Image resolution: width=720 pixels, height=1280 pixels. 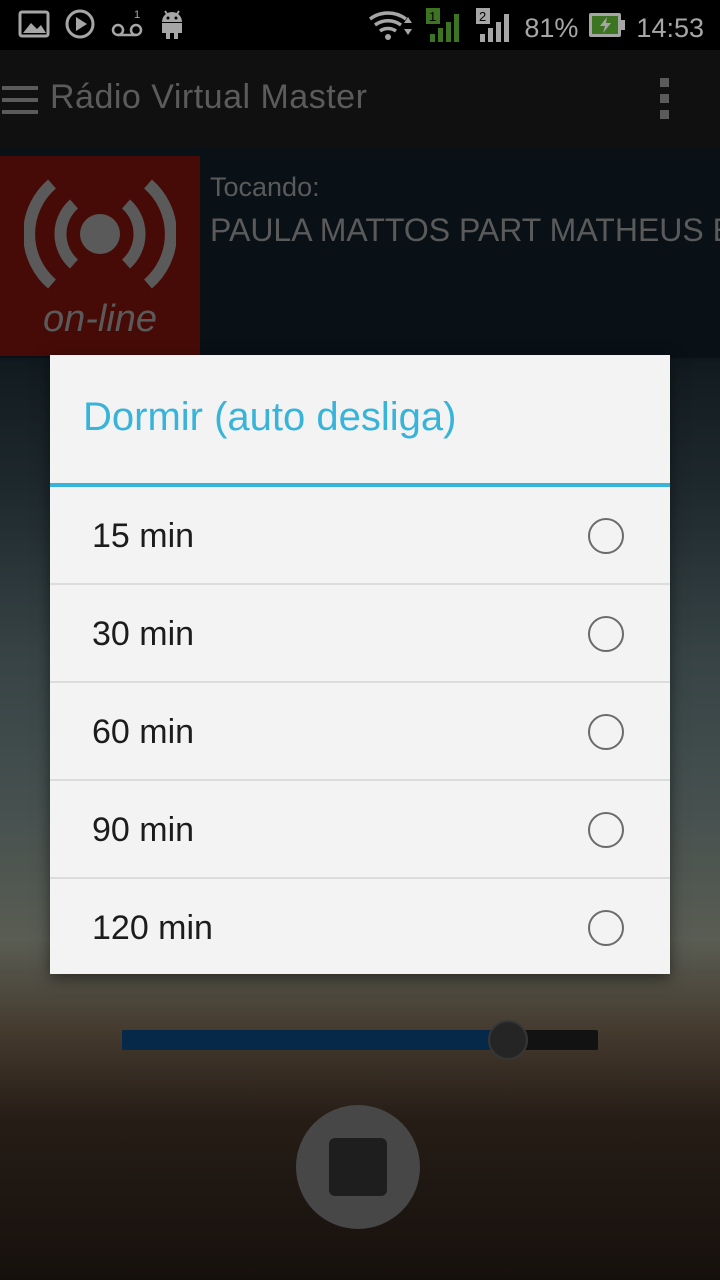 What do you see at coordinates (143, 830) in the screenshot?
I see `option-label: 90 min` at bounding box center [143, 830].